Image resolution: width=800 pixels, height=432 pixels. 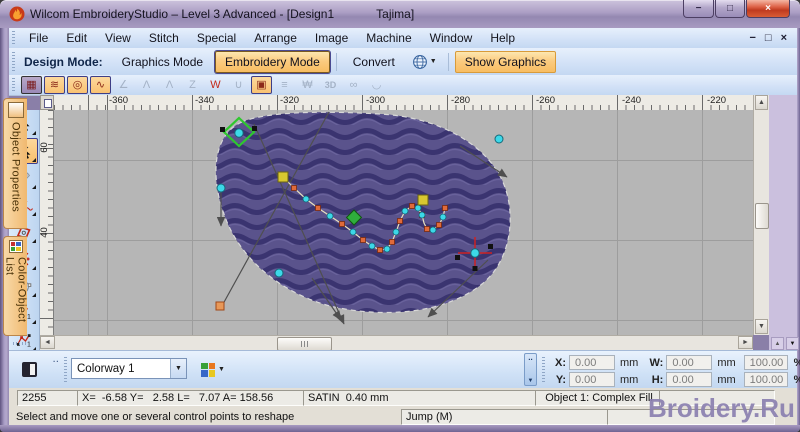 I want to click on menu-view: View, so click(x=118, y=38).